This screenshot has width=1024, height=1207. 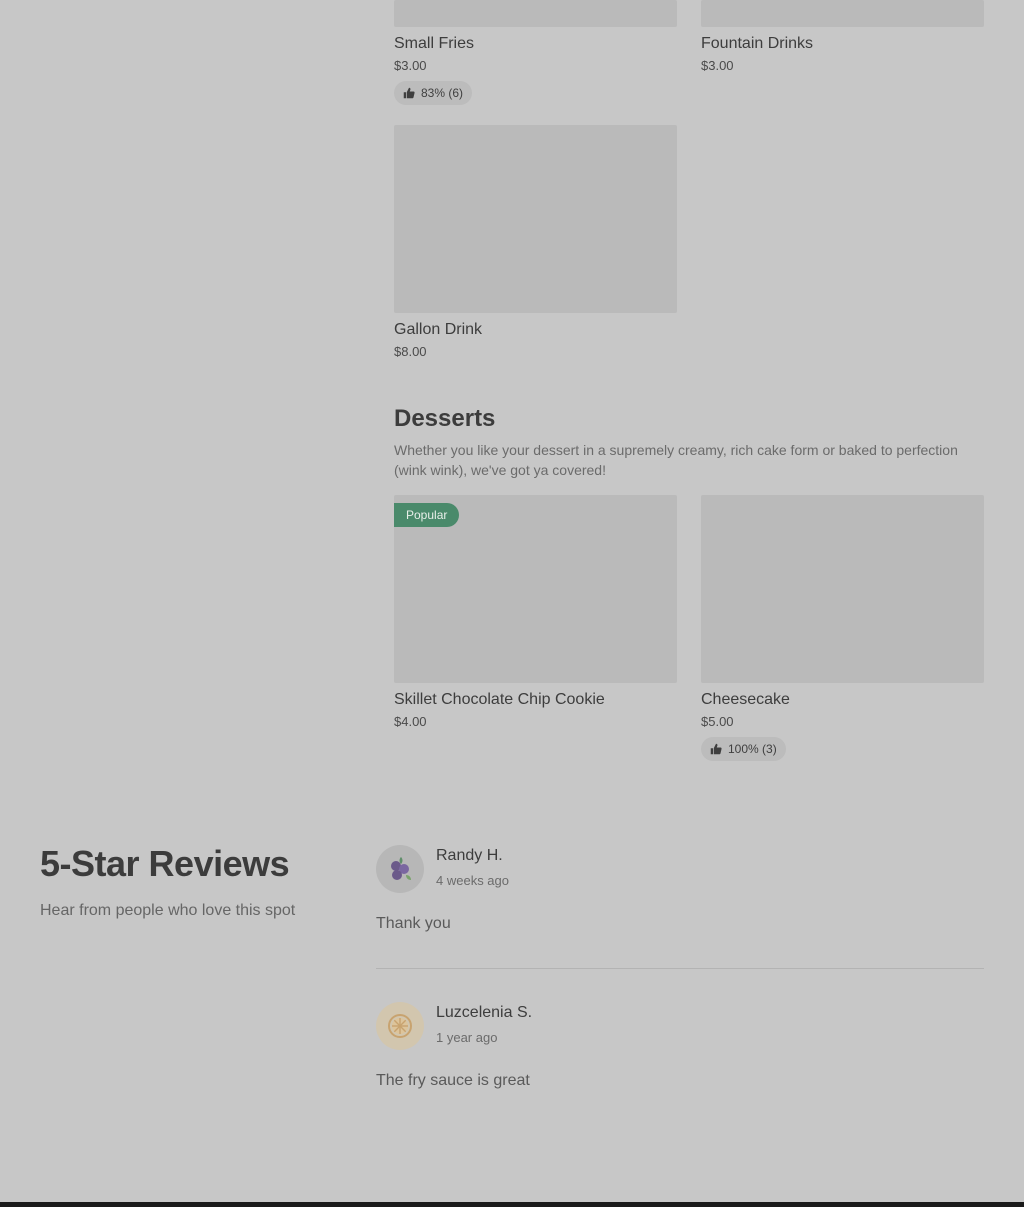 I want to click on menu-item-fountain-drinks: Fountain Drinks $3.00, so click(x=842, y=37).